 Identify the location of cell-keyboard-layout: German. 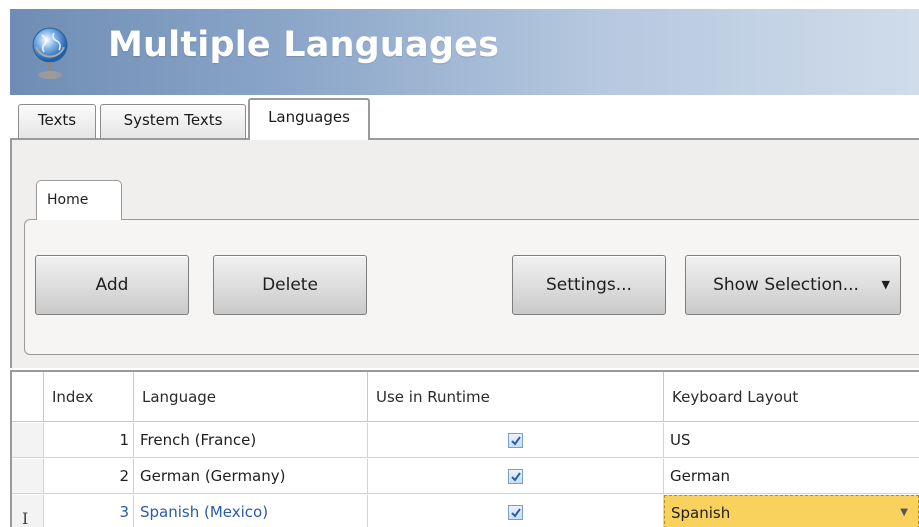
(791, 476).